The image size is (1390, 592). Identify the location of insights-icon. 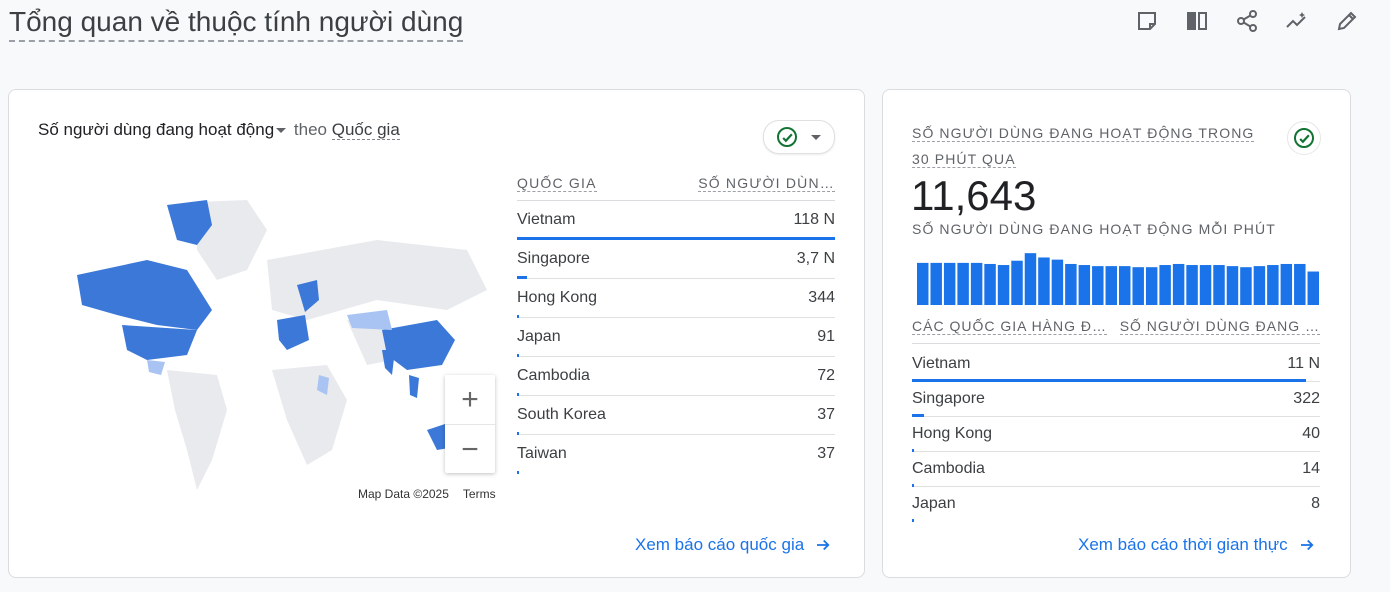
(1297, 21).